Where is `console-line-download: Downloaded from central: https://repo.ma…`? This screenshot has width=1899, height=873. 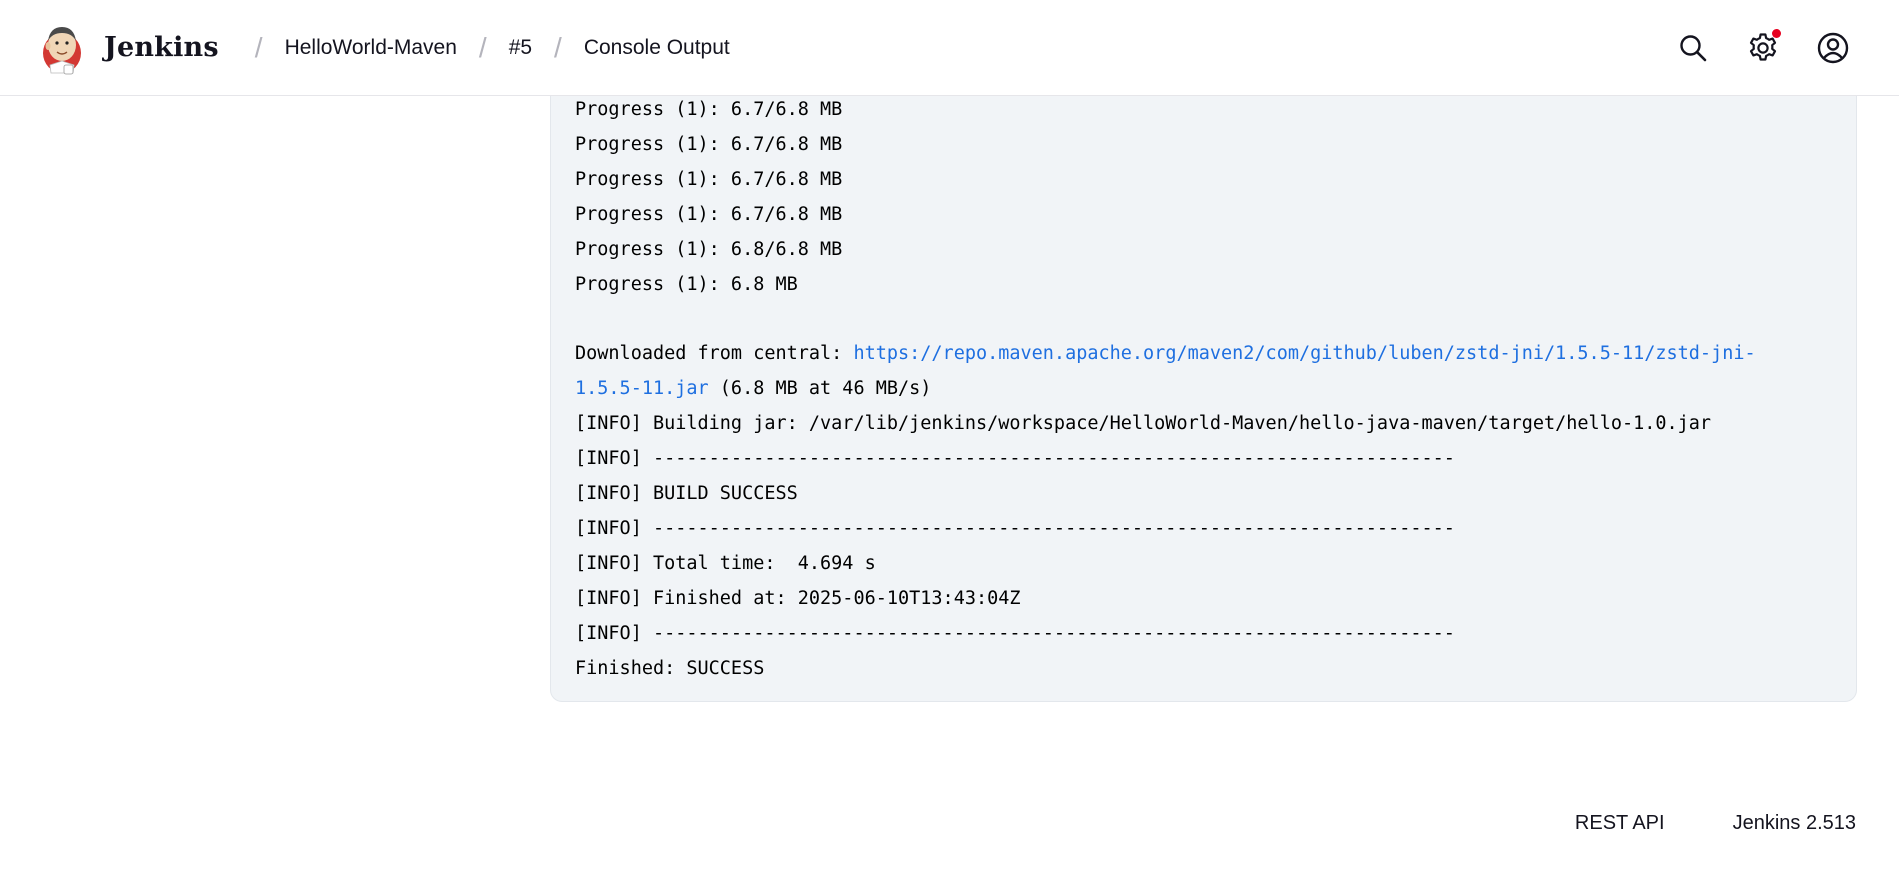 console-line-download: Downloaded from central: https://repo.ma… is located at coordinates (1203, 353).